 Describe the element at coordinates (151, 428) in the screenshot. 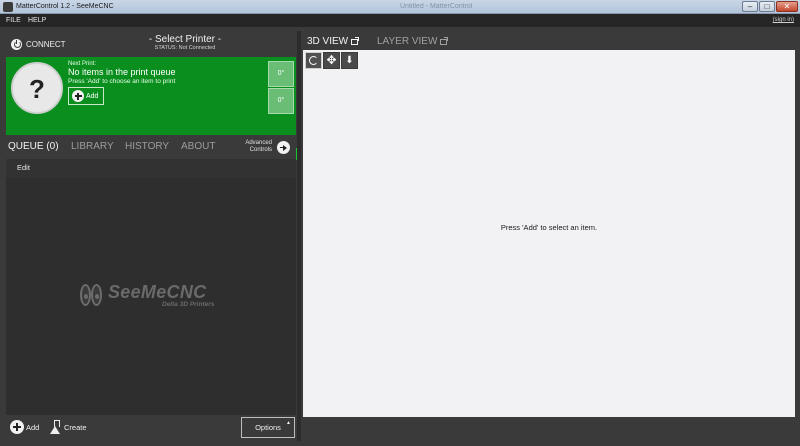

I see `queue-footer: Add Create Options ▲` at that location.